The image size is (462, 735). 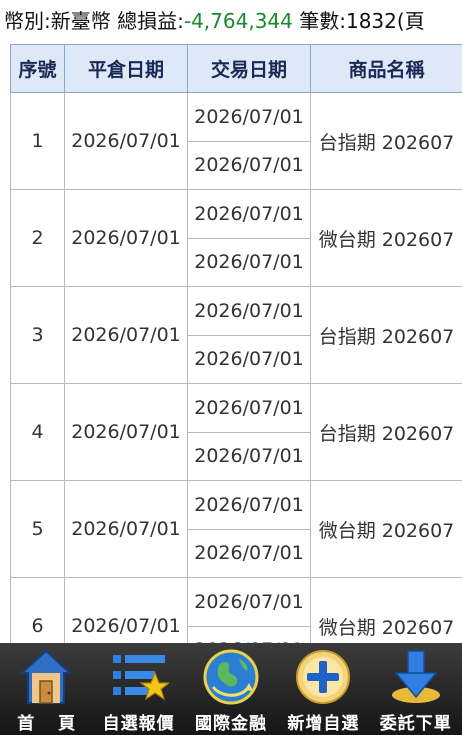 I want to click on toolbar-home-button: 首頁, so click(x=46, y=689).